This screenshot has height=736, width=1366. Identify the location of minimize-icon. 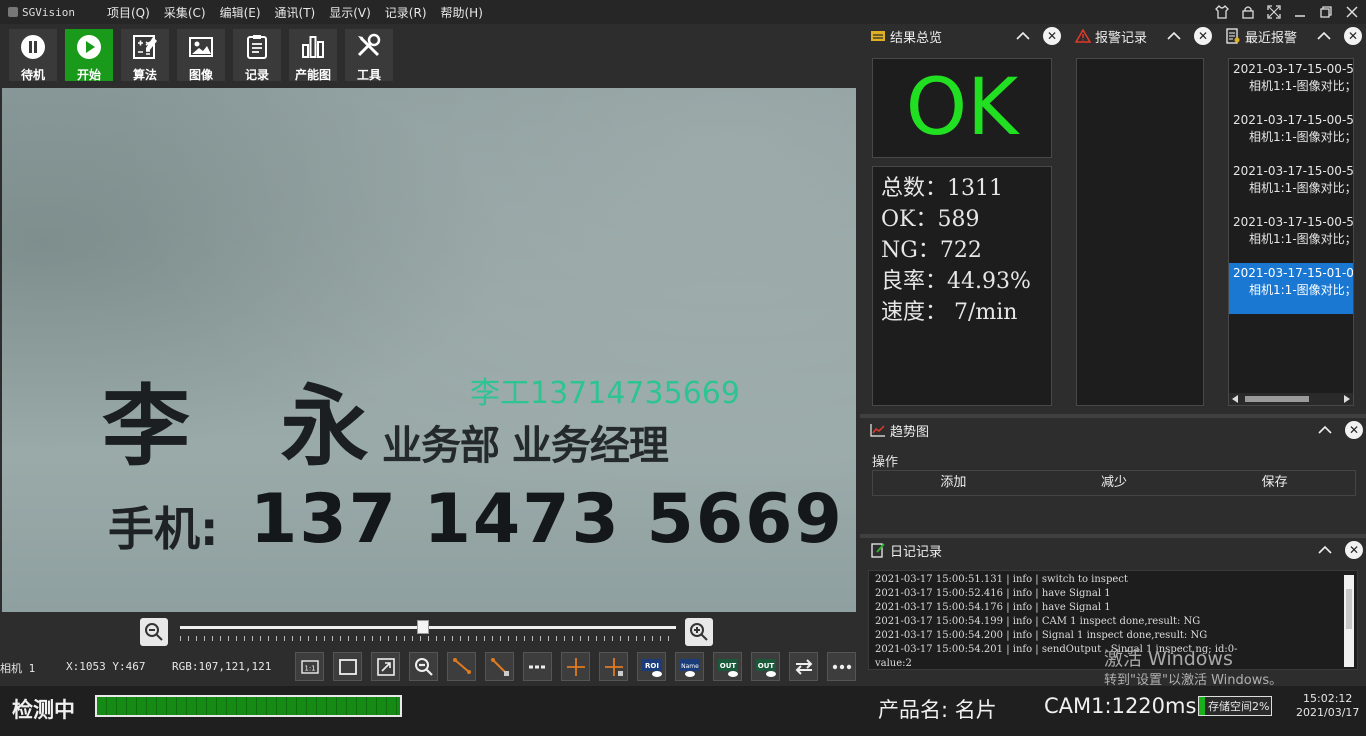
(1300, 12).